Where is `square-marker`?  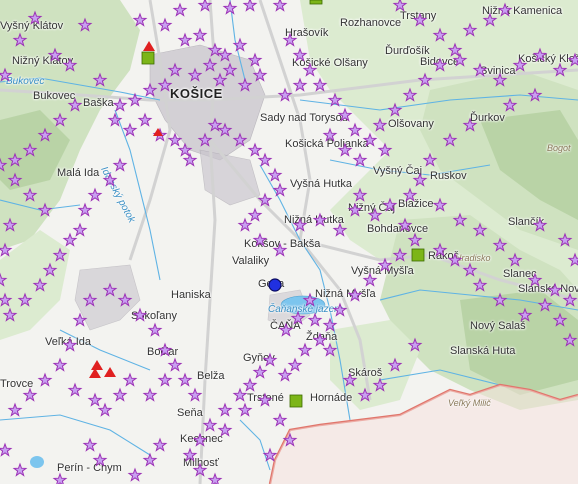 square-marker is located at coordinates (316, 2).